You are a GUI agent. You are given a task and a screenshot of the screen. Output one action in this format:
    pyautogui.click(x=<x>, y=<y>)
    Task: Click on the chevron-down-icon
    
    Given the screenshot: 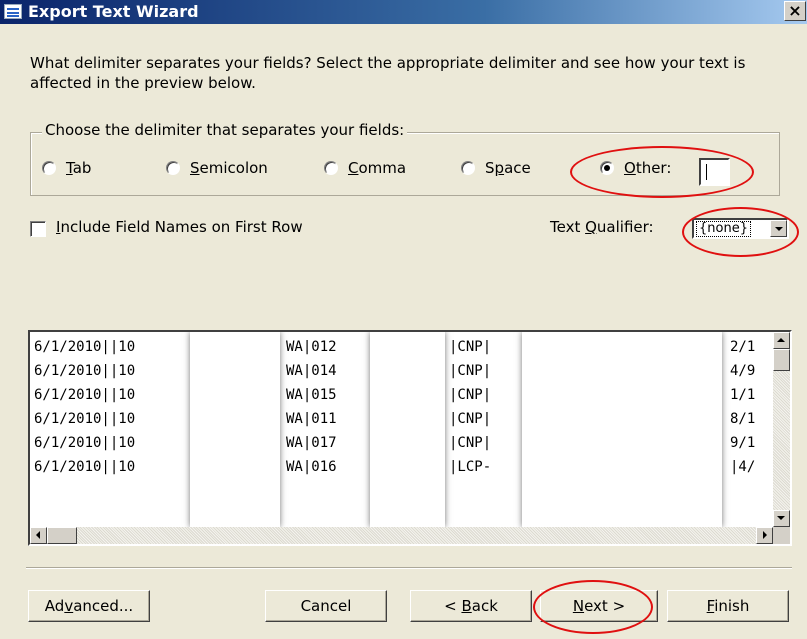 What is the action you would take?
    pyautogui.click(x=778, y=228)
    